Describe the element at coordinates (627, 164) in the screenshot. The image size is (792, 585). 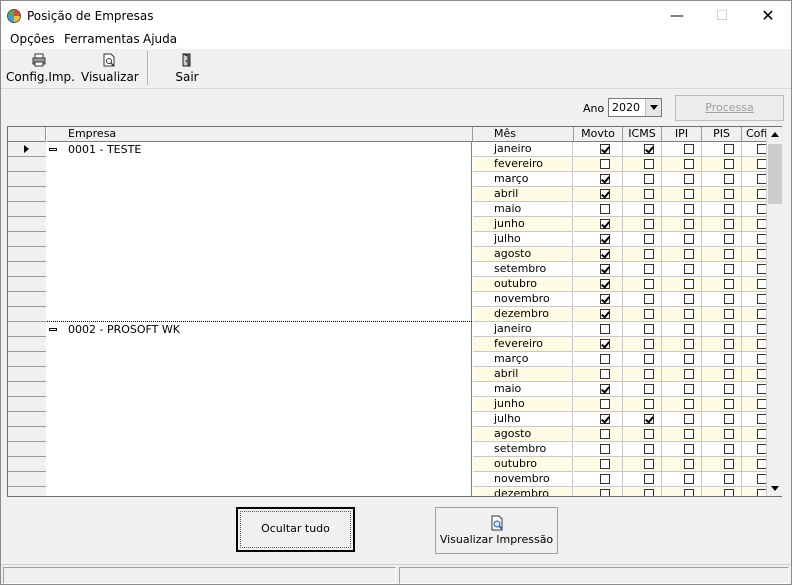
I see `table-row: fevereiro` at that location.